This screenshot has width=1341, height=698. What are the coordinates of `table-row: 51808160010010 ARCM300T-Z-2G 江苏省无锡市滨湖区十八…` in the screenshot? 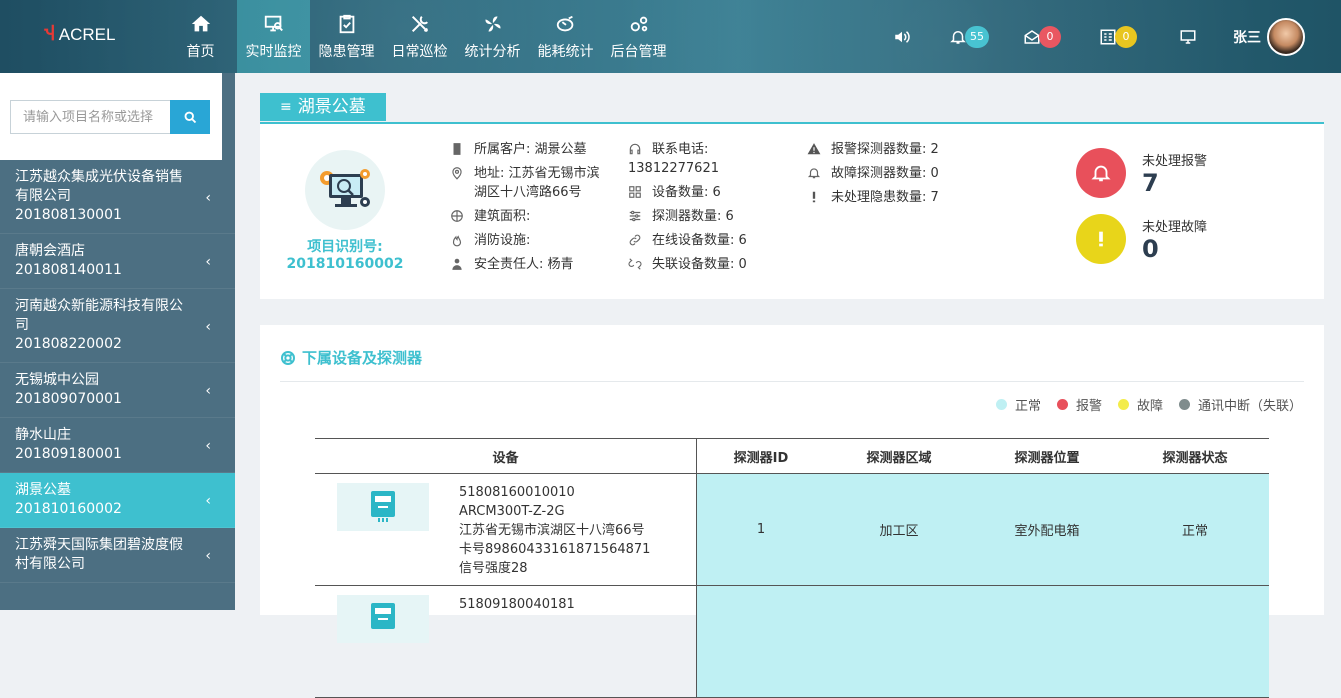 It's located at (792, 530).